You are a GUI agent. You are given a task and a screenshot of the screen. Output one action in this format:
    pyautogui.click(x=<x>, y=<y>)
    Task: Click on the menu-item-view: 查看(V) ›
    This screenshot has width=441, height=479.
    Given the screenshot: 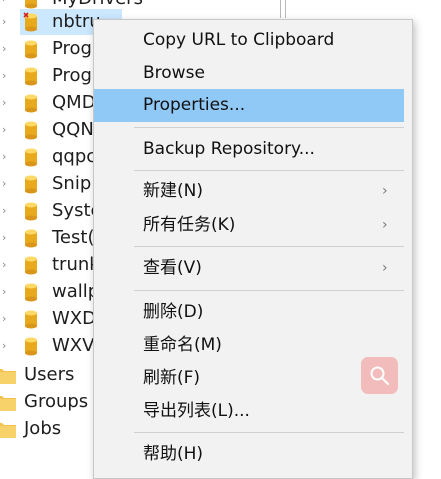 What is the action you would take?
    pyautogui.click(x=253, y=268)
    